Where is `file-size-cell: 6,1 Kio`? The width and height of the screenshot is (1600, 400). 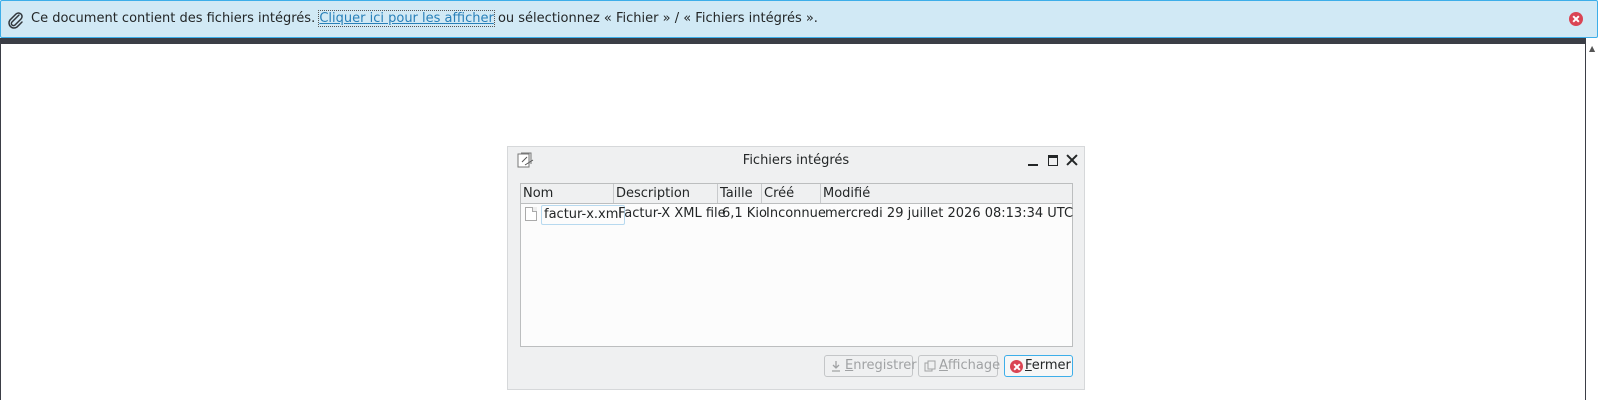 file-size-cell: 6,1 Kio is located at coordinates (744, 213).